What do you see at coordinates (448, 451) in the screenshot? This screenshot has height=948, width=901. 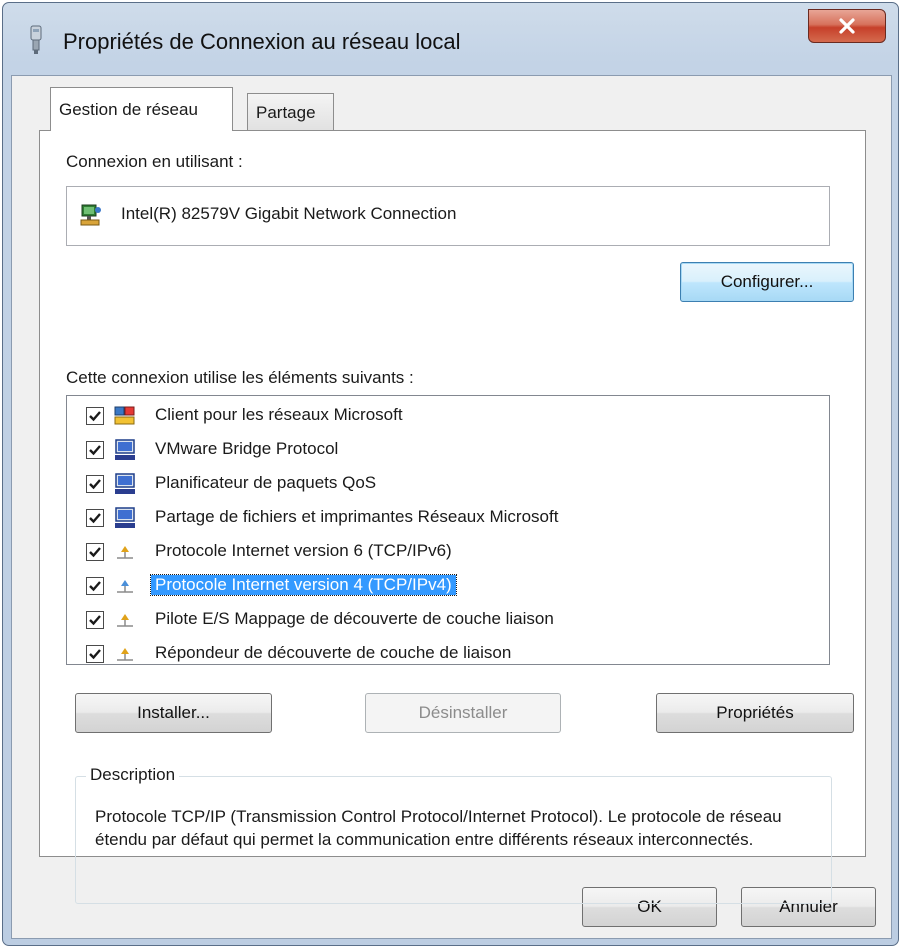 I see `list-item: VMware Bridge Protocol` at bounding box center [448, 451].